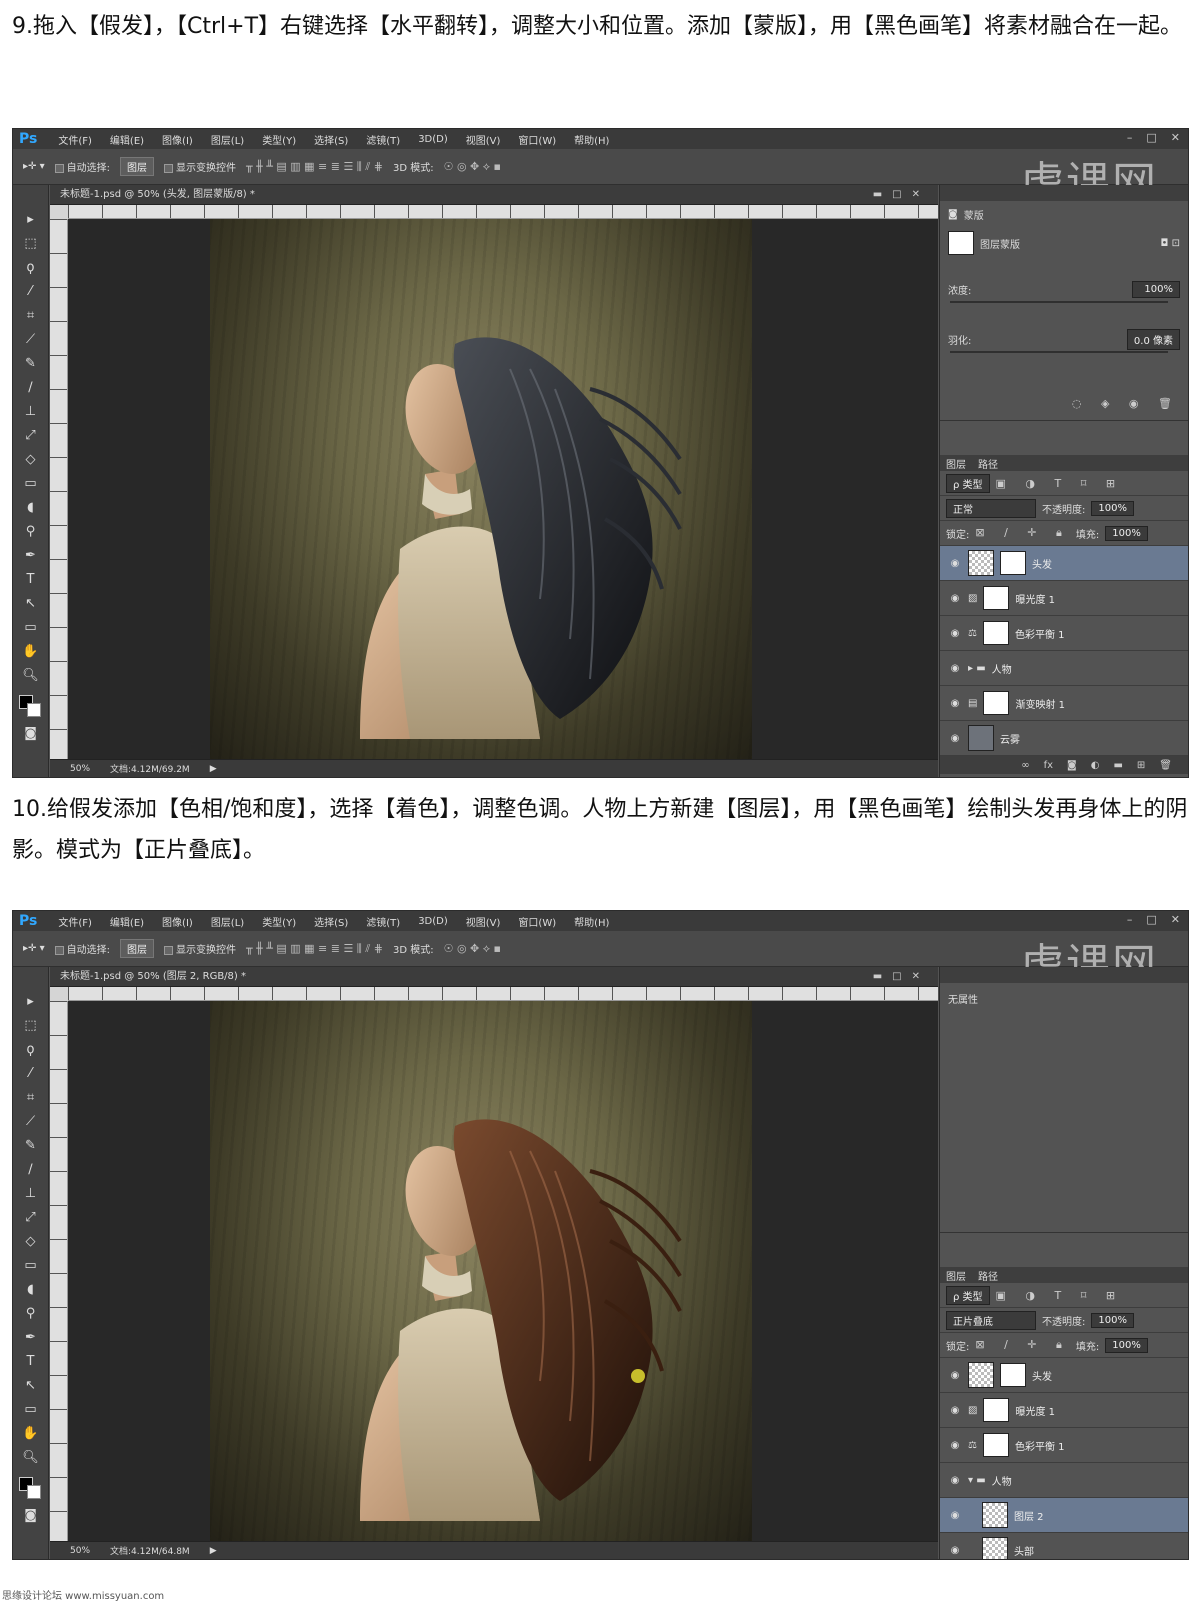  I want to click on menu-image: 图像(I), so click(177, 139).